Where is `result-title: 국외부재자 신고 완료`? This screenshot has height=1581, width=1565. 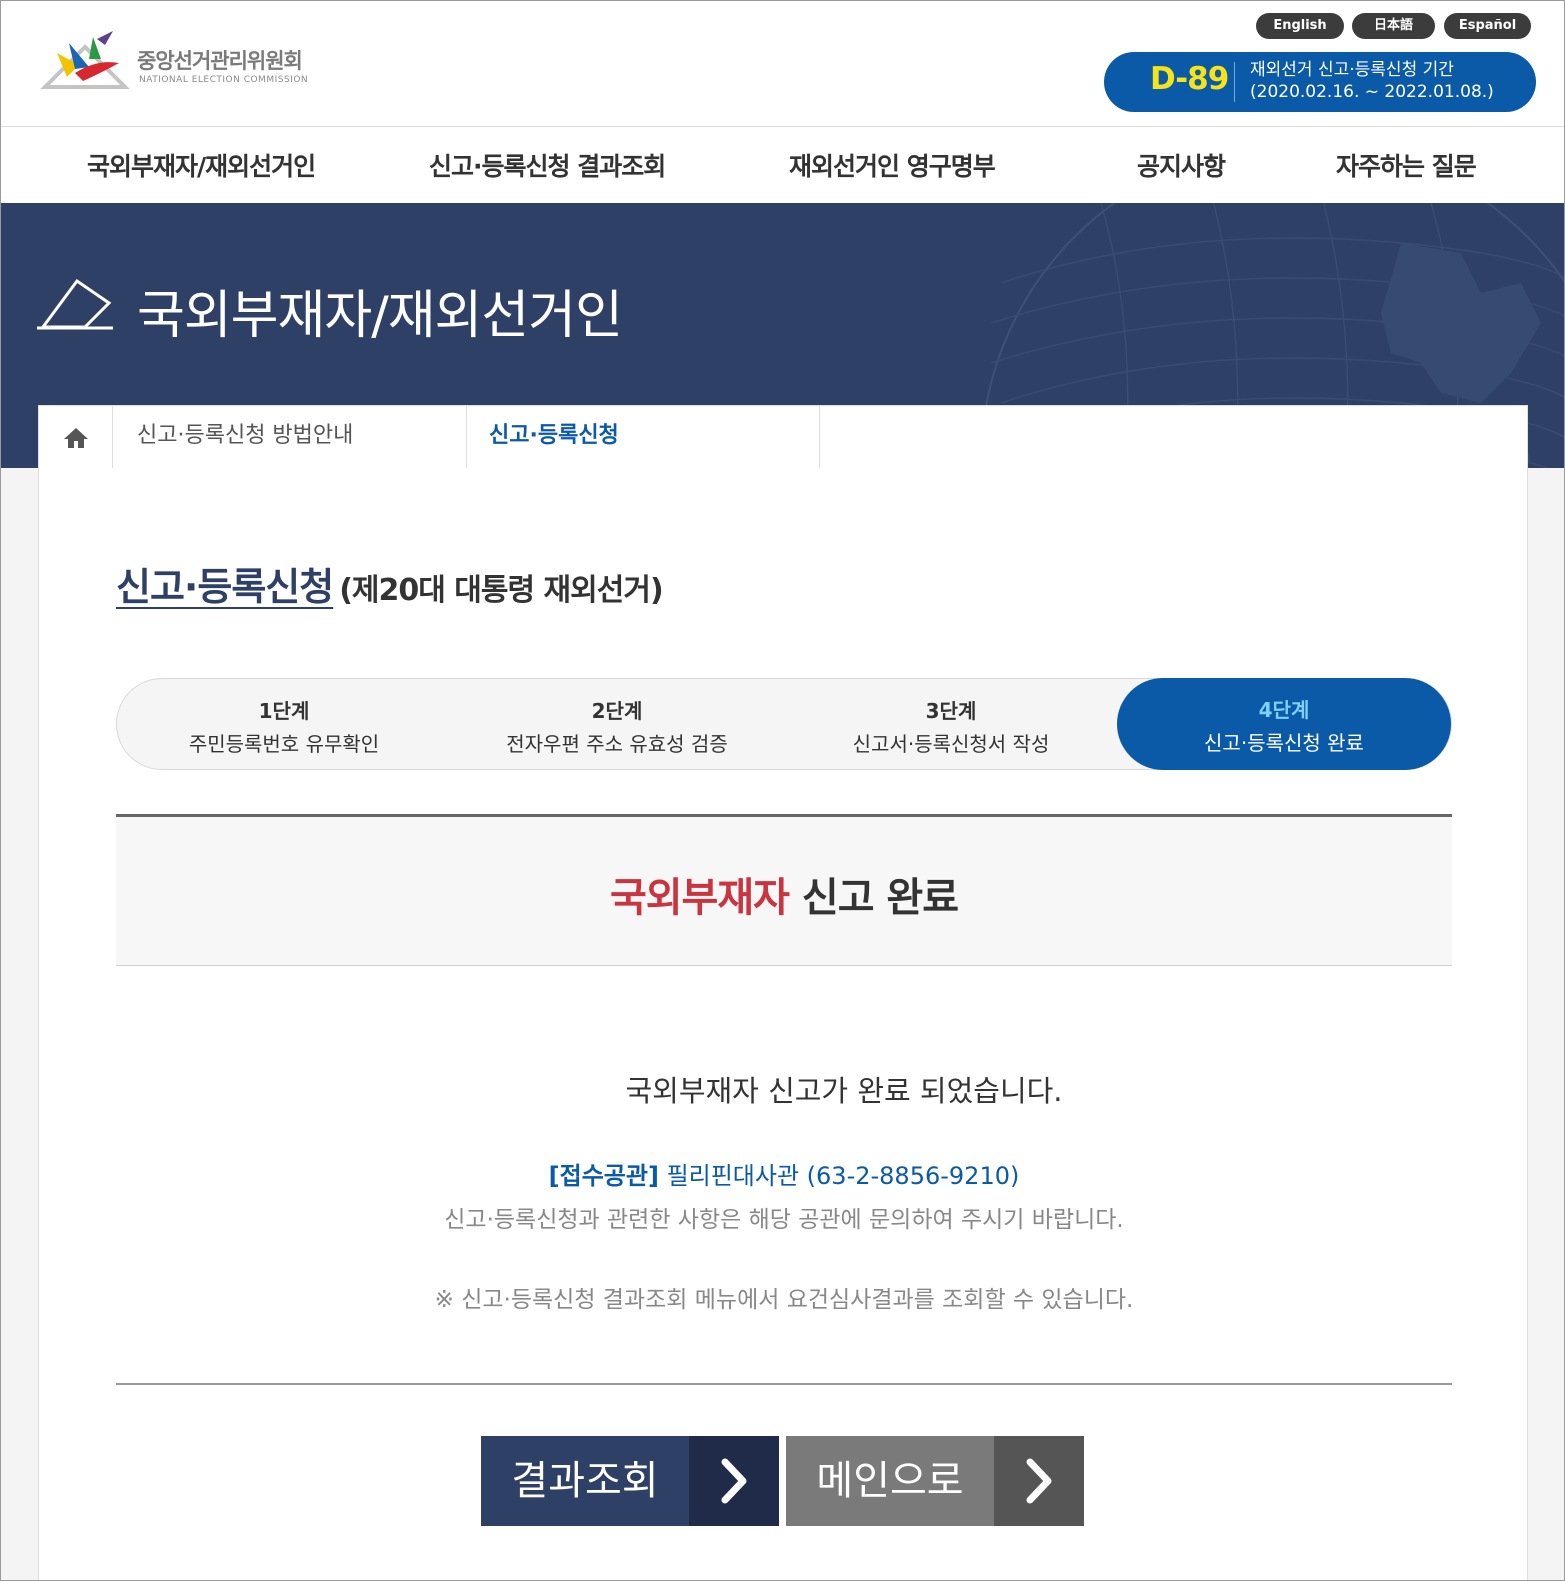 result-title: 국외부재자 신고 완료 is located at coordinates (784, 894).